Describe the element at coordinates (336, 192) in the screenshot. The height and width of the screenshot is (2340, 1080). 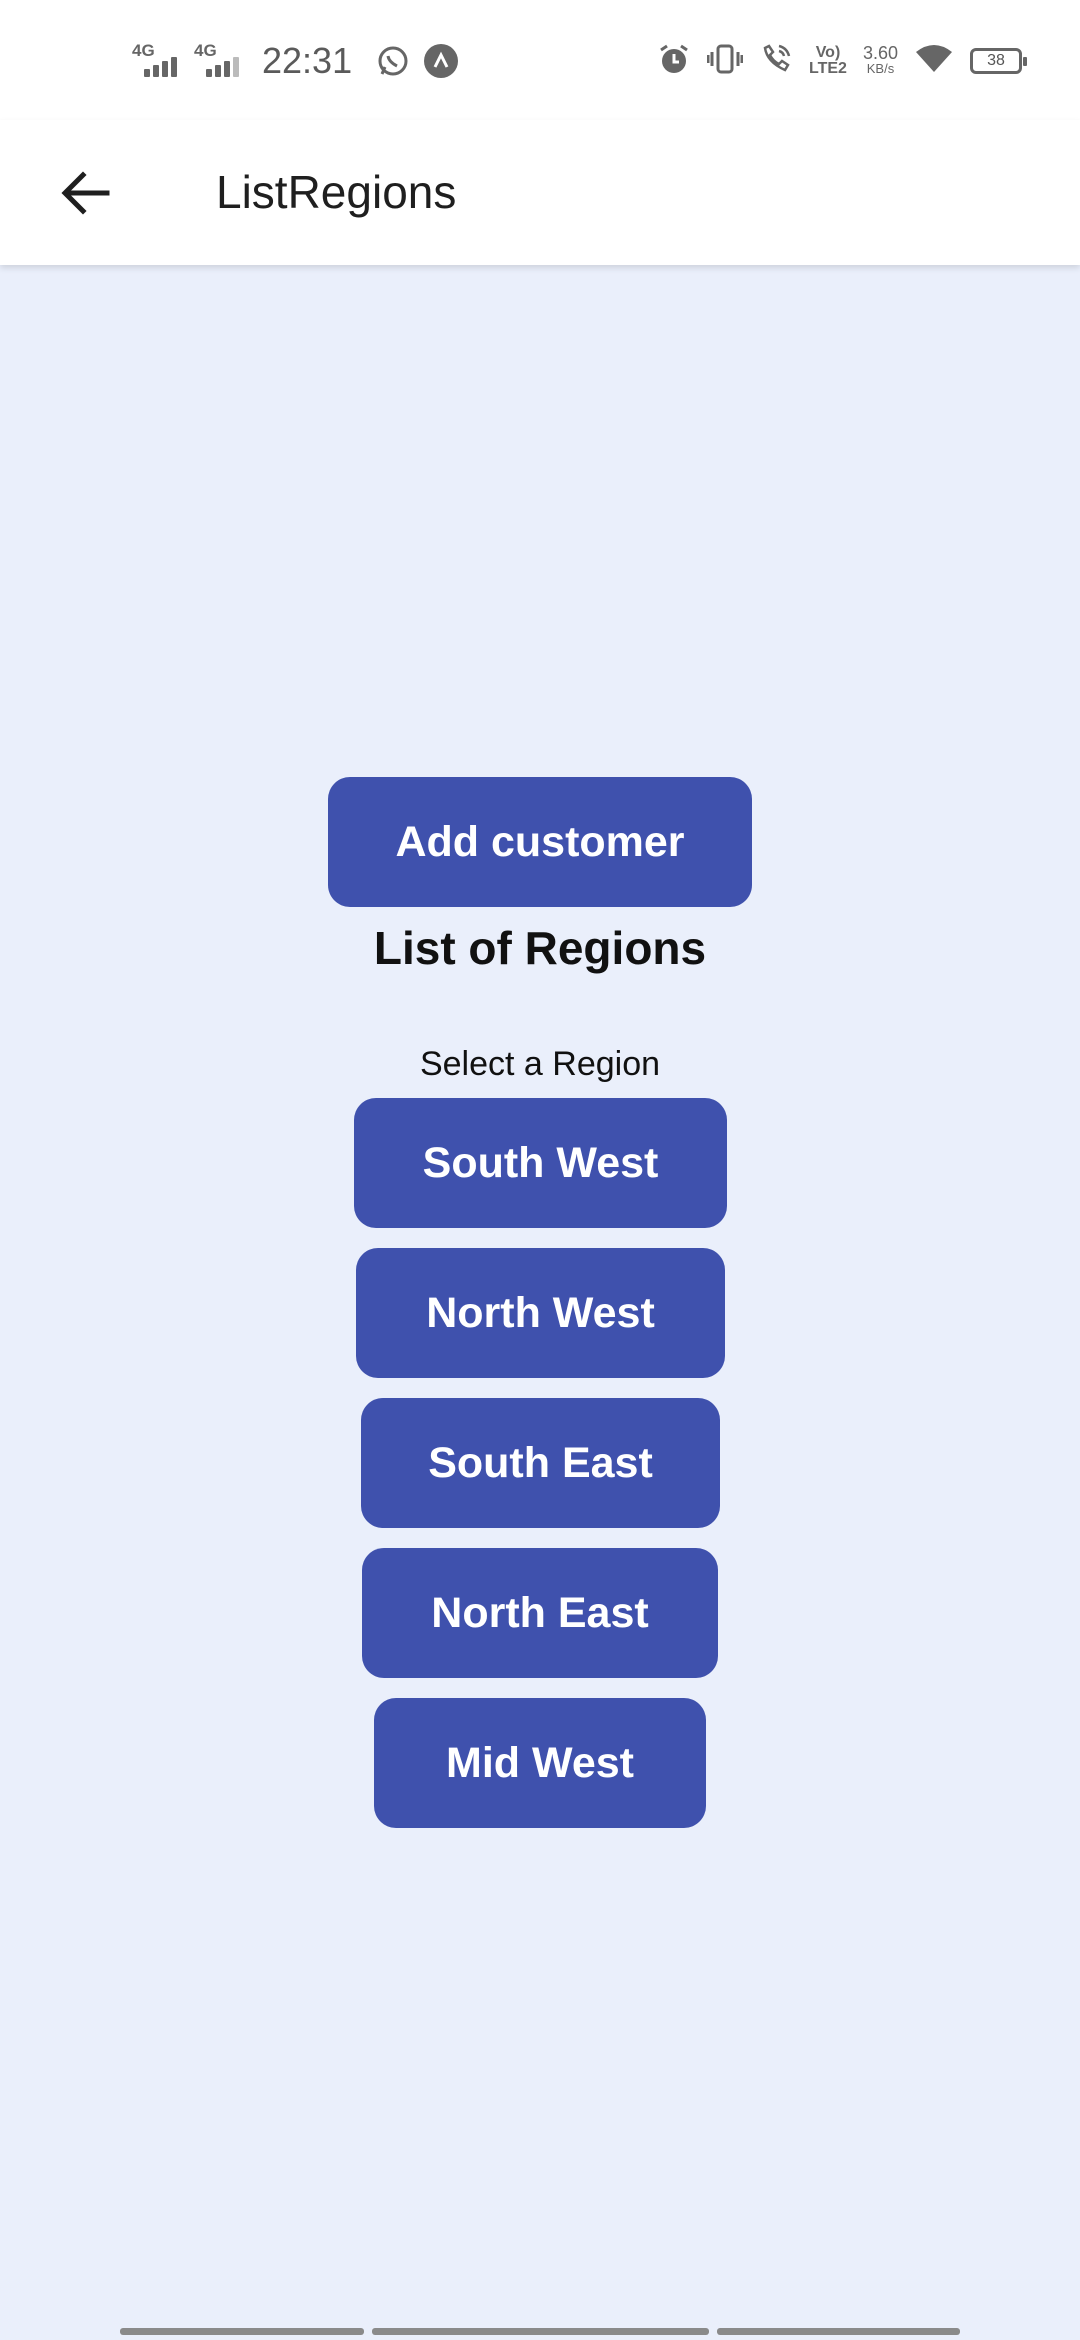
I see `page-title: ListRegions` at that location.